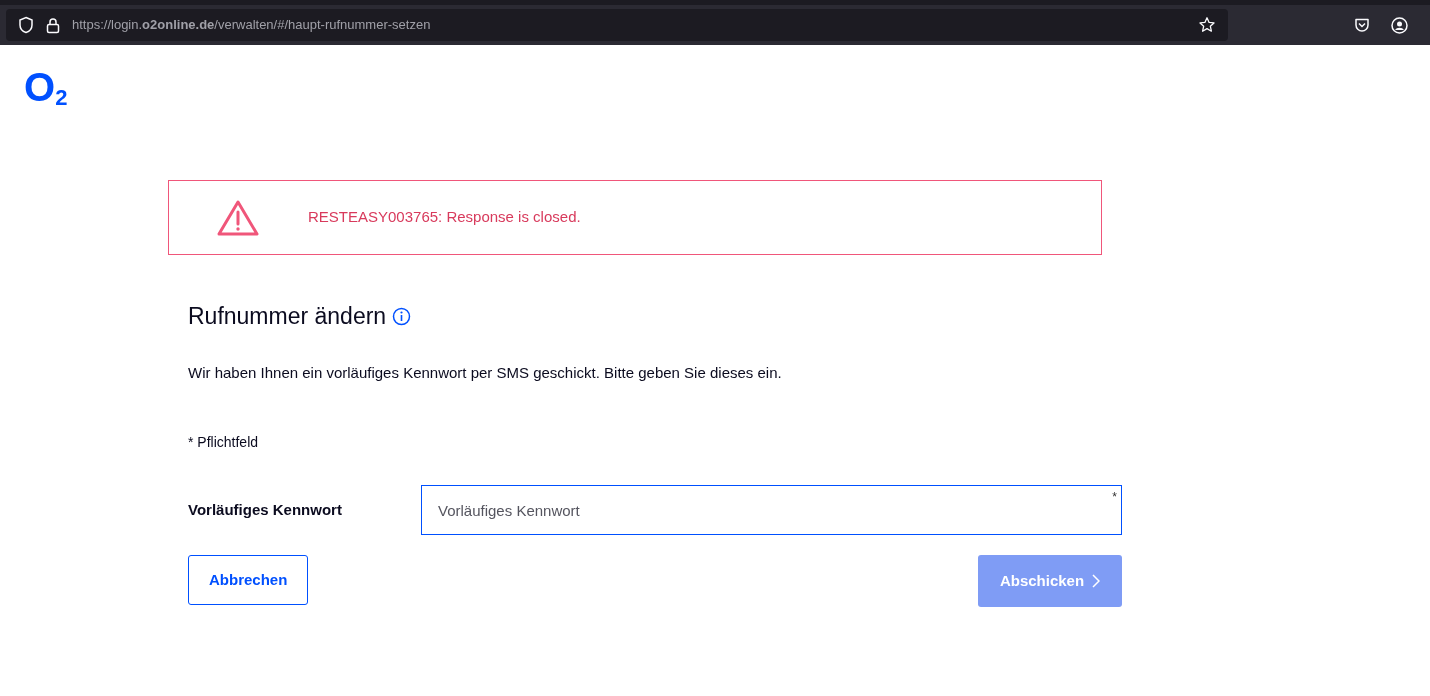 This screenshot has width=1430, height=696. Describe the element at coordinates (46, 87) in the screenshot. I see `logo: O$_{2}$` at that location.